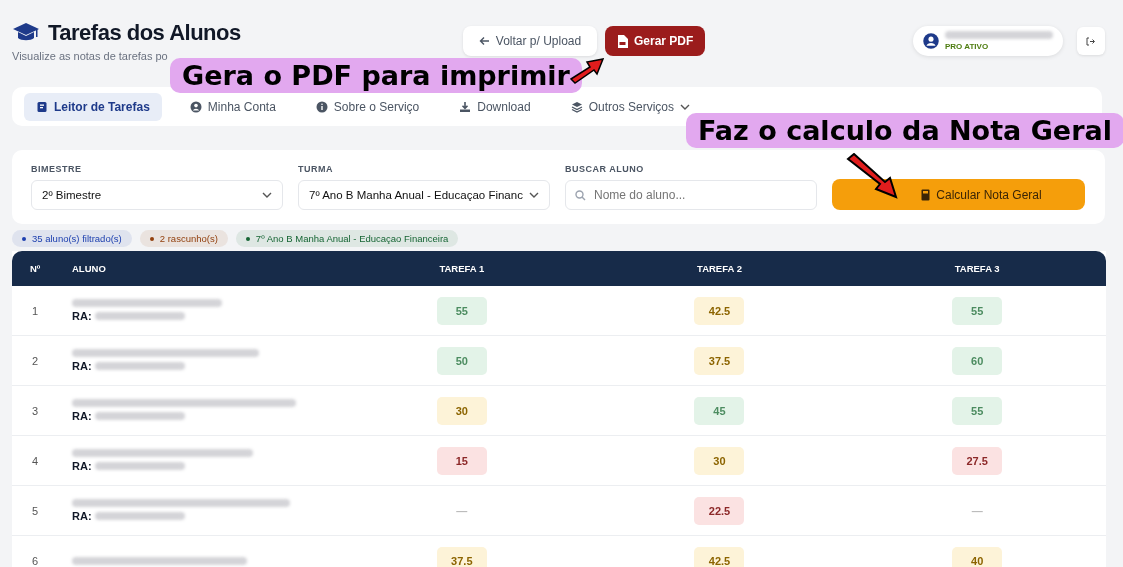  I want to click on row-number: 2, so click(41, 360).